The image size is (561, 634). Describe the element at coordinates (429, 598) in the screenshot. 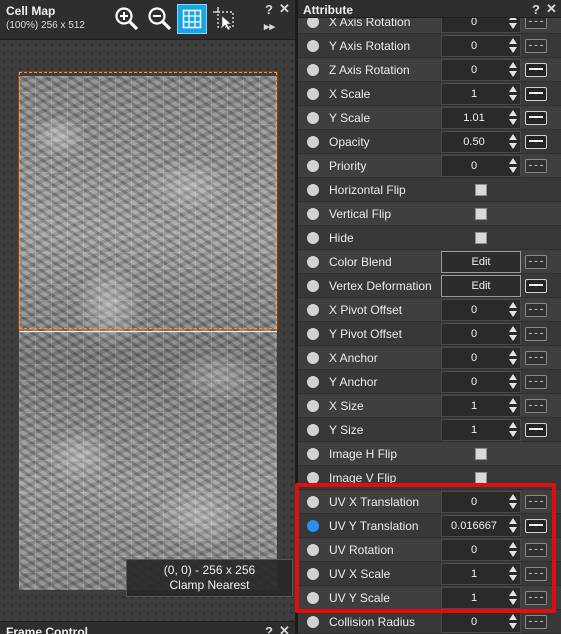

I see `attribute-row-uv-y-scale: UV Y Scale 1` at that location.